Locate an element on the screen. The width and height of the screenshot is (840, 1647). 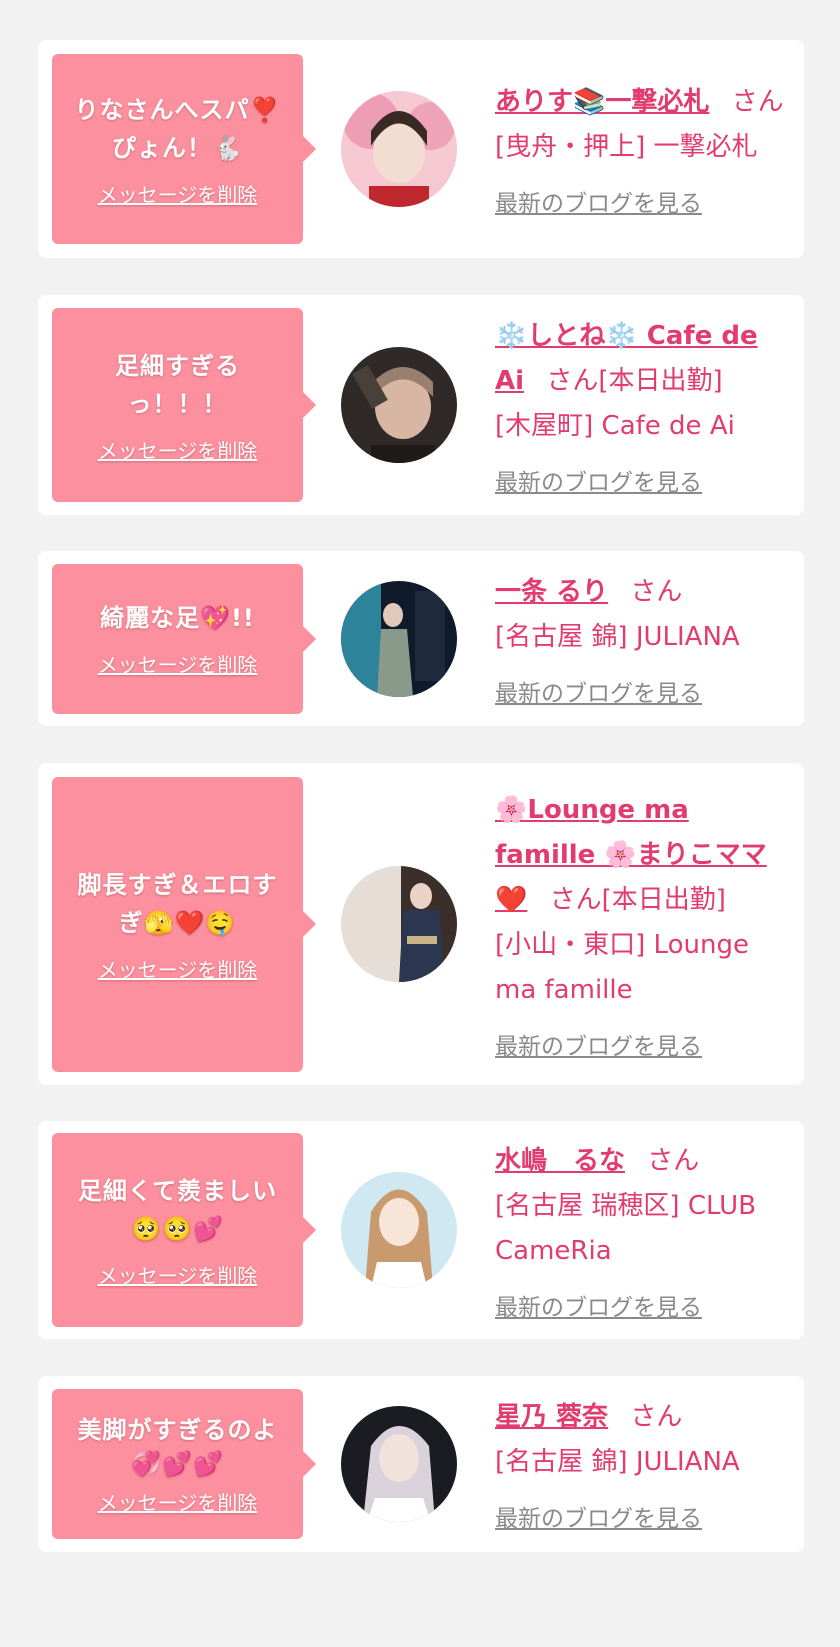
cast-info: ありす📚一撃必札 さん [曳舟・押上] 一撃必札 最新のブログを見る is located at coordinates (649, 149).